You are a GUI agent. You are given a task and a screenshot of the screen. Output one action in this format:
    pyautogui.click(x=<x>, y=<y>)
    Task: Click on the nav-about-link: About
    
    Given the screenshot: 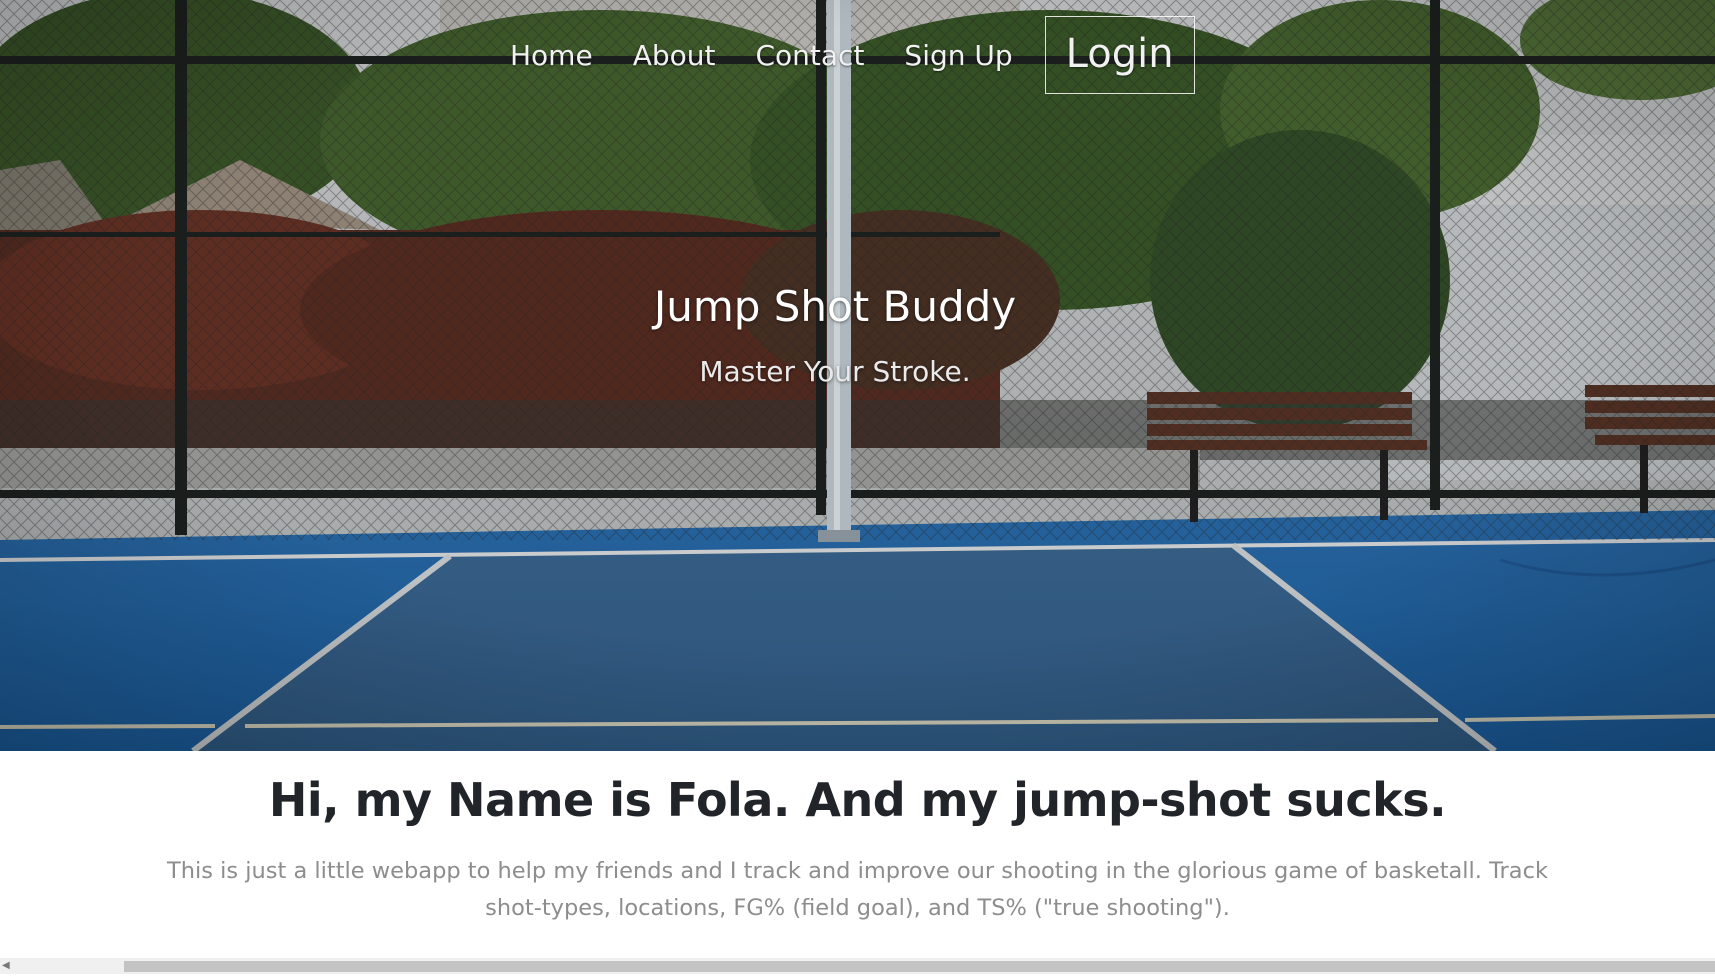 What is the action you would take?
    pyautogui.click(x=674, y=55)
    